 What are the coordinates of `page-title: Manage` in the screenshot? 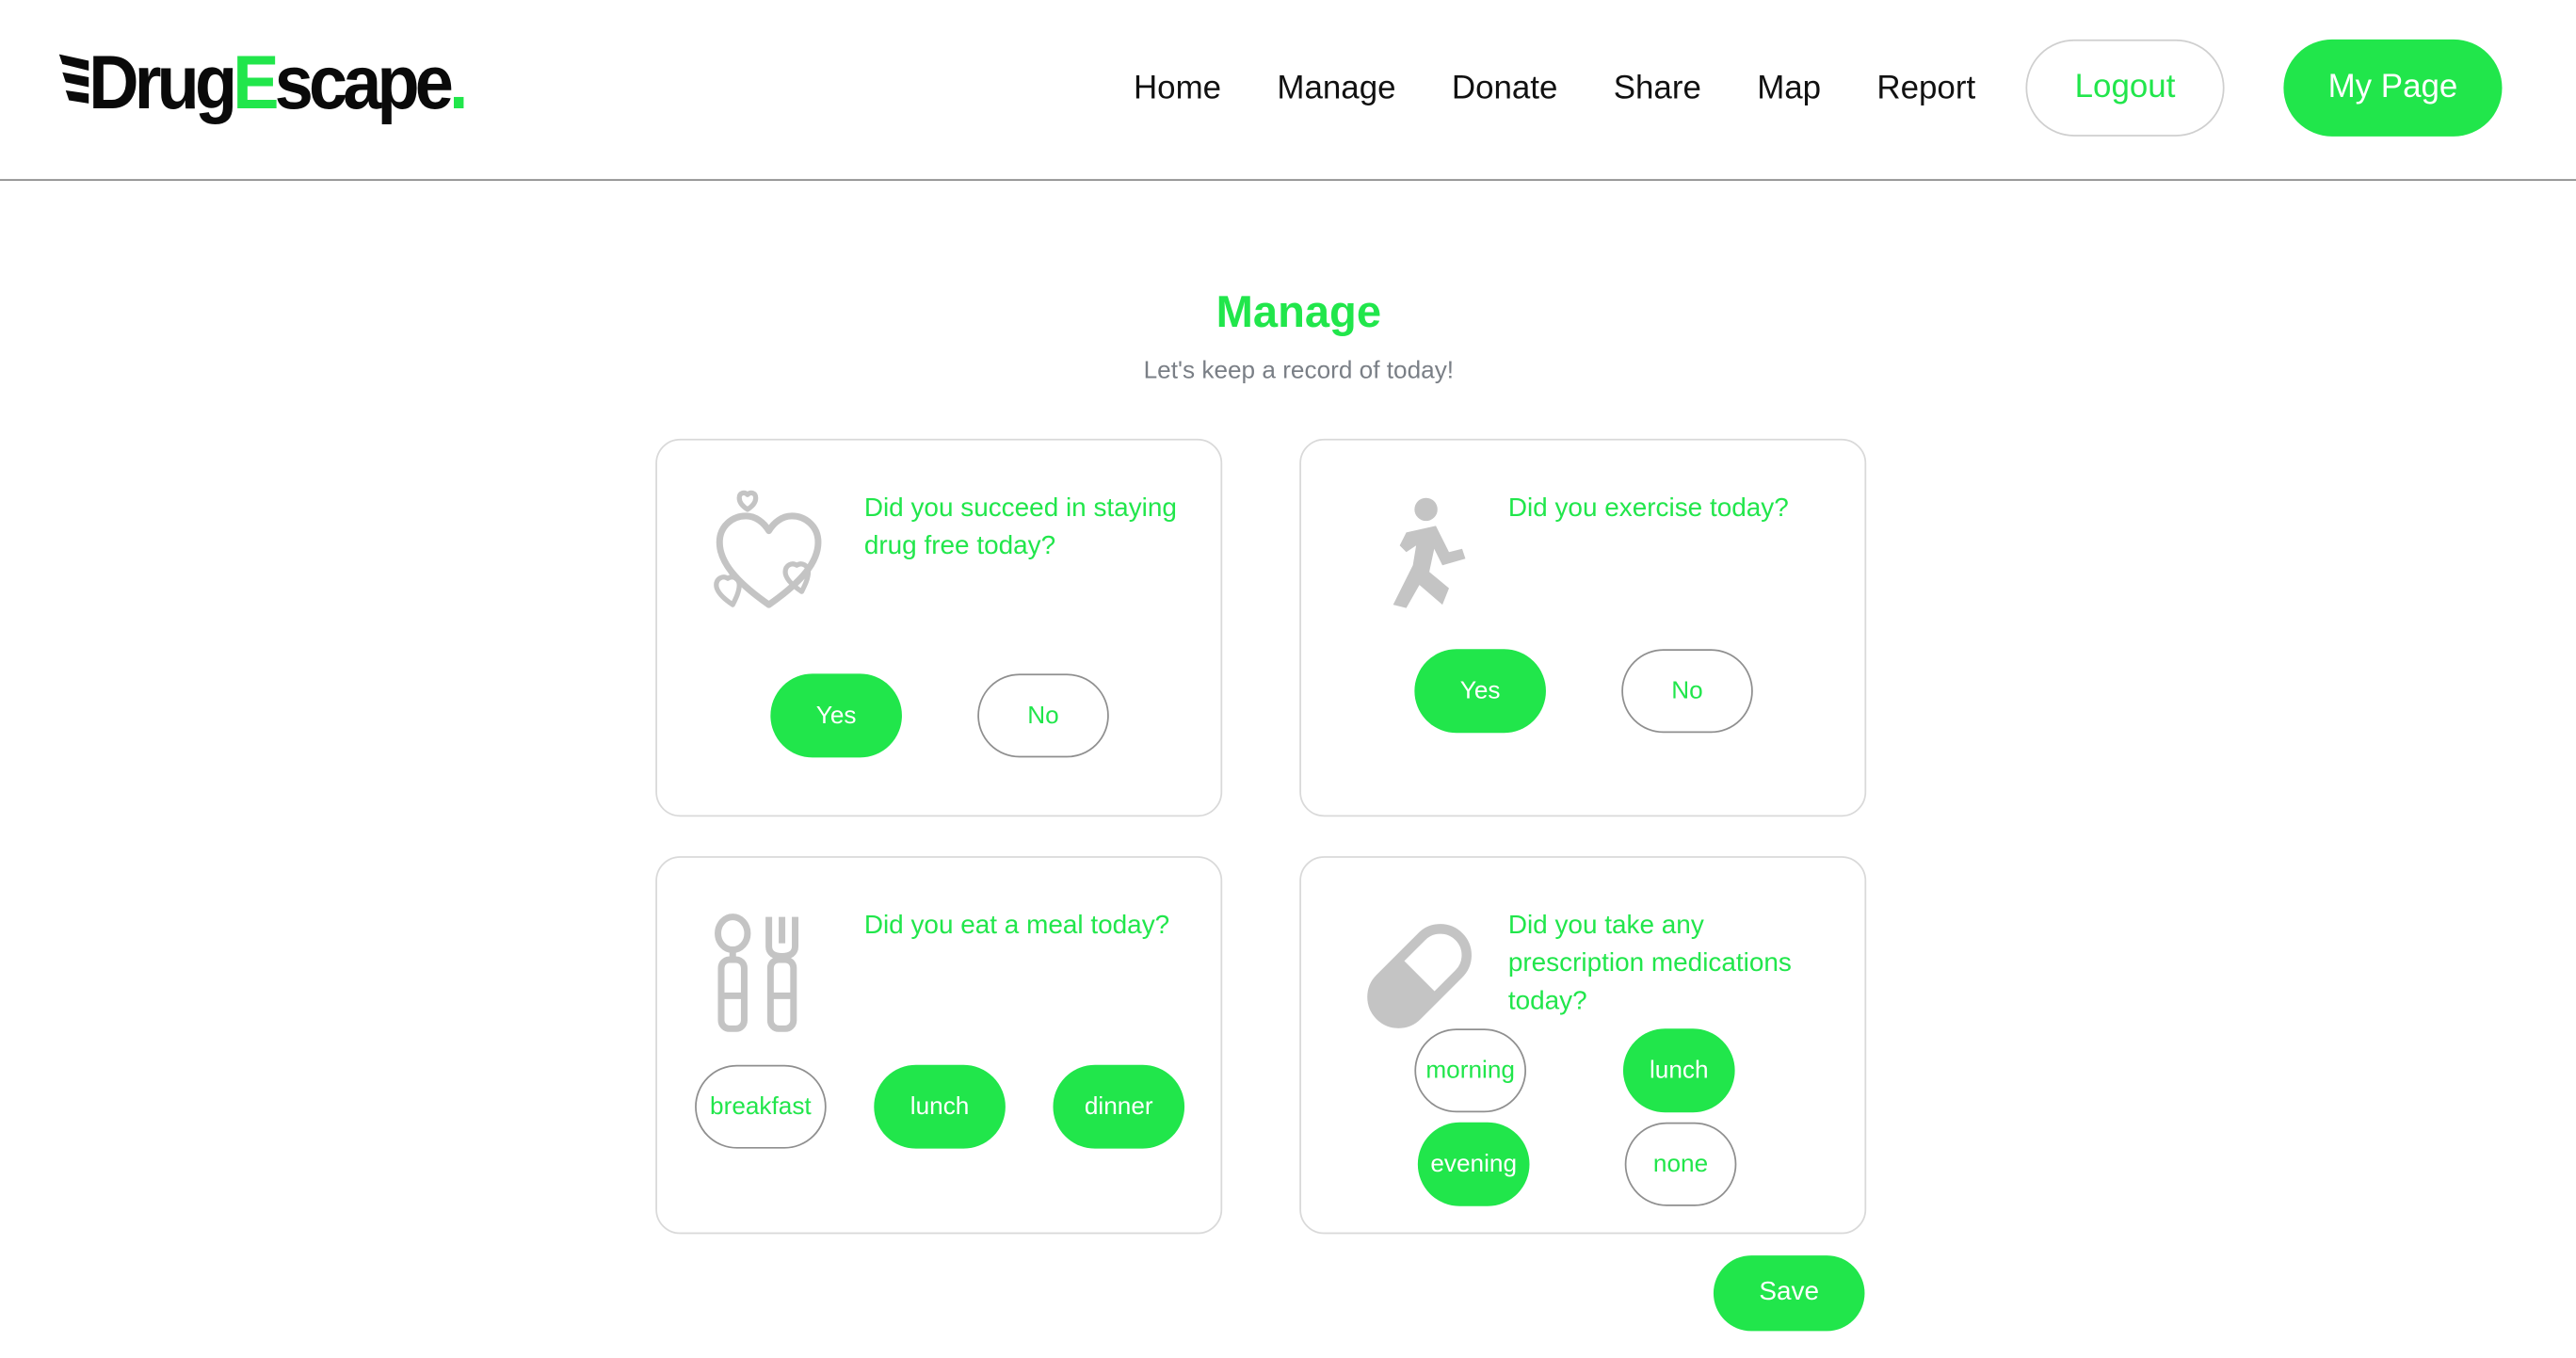 It's located at (1299, 312).